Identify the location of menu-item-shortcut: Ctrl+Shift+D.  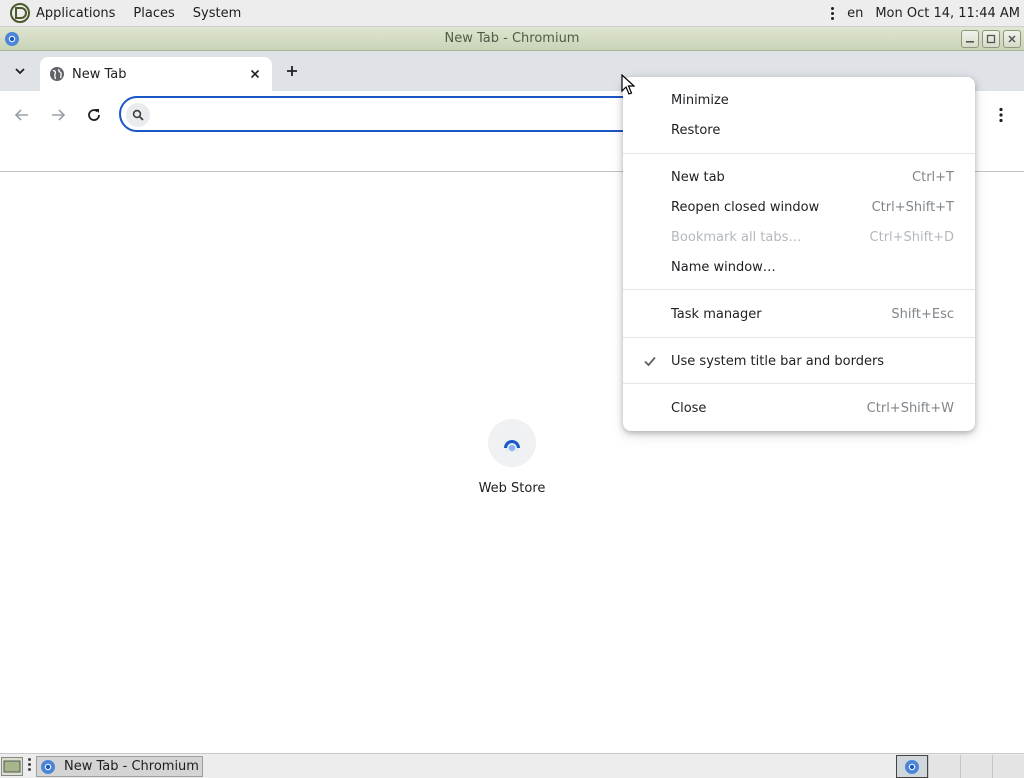
(911, 237).